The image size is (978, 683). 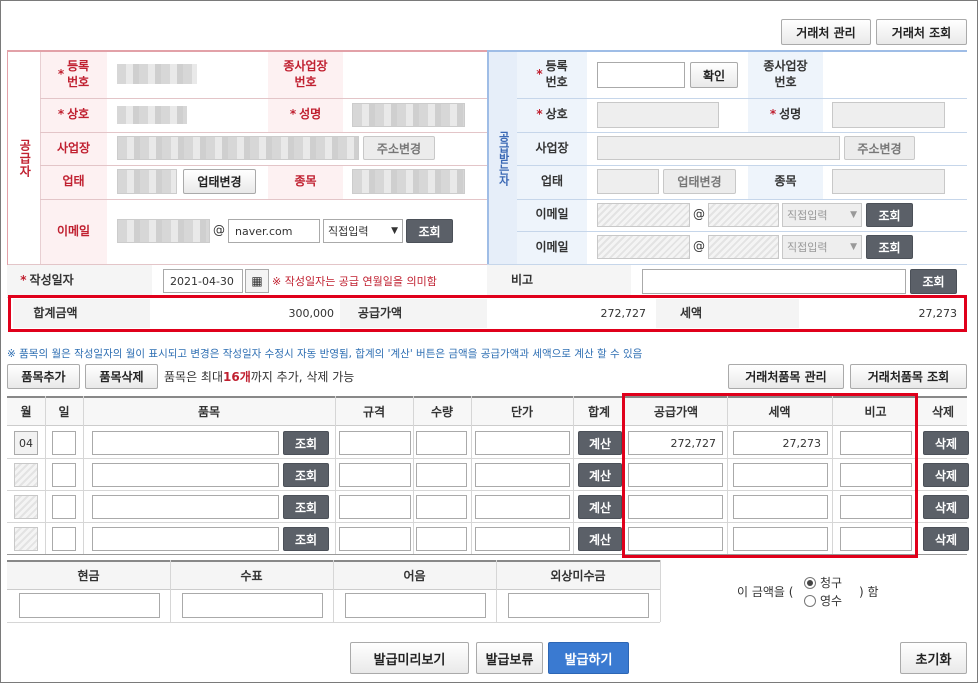 I want to click on receiver-email1-domain-input, so click(x=743, y=215).